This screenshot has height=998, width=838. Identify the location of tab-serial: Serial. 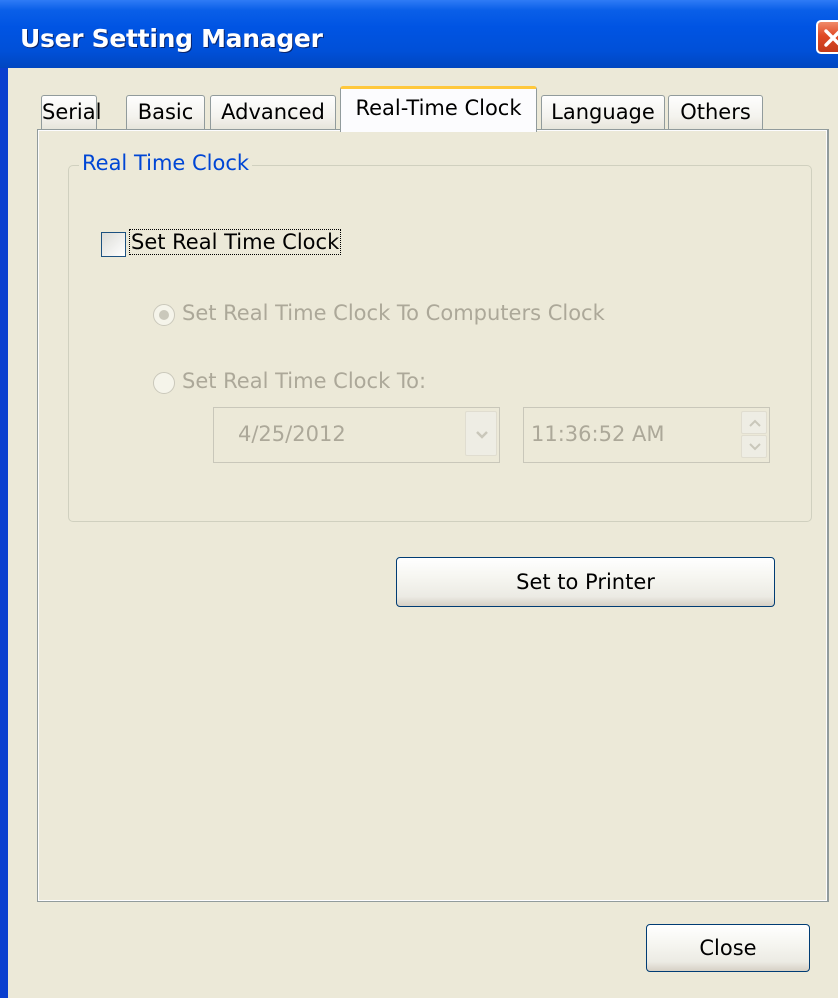
(71, 112).